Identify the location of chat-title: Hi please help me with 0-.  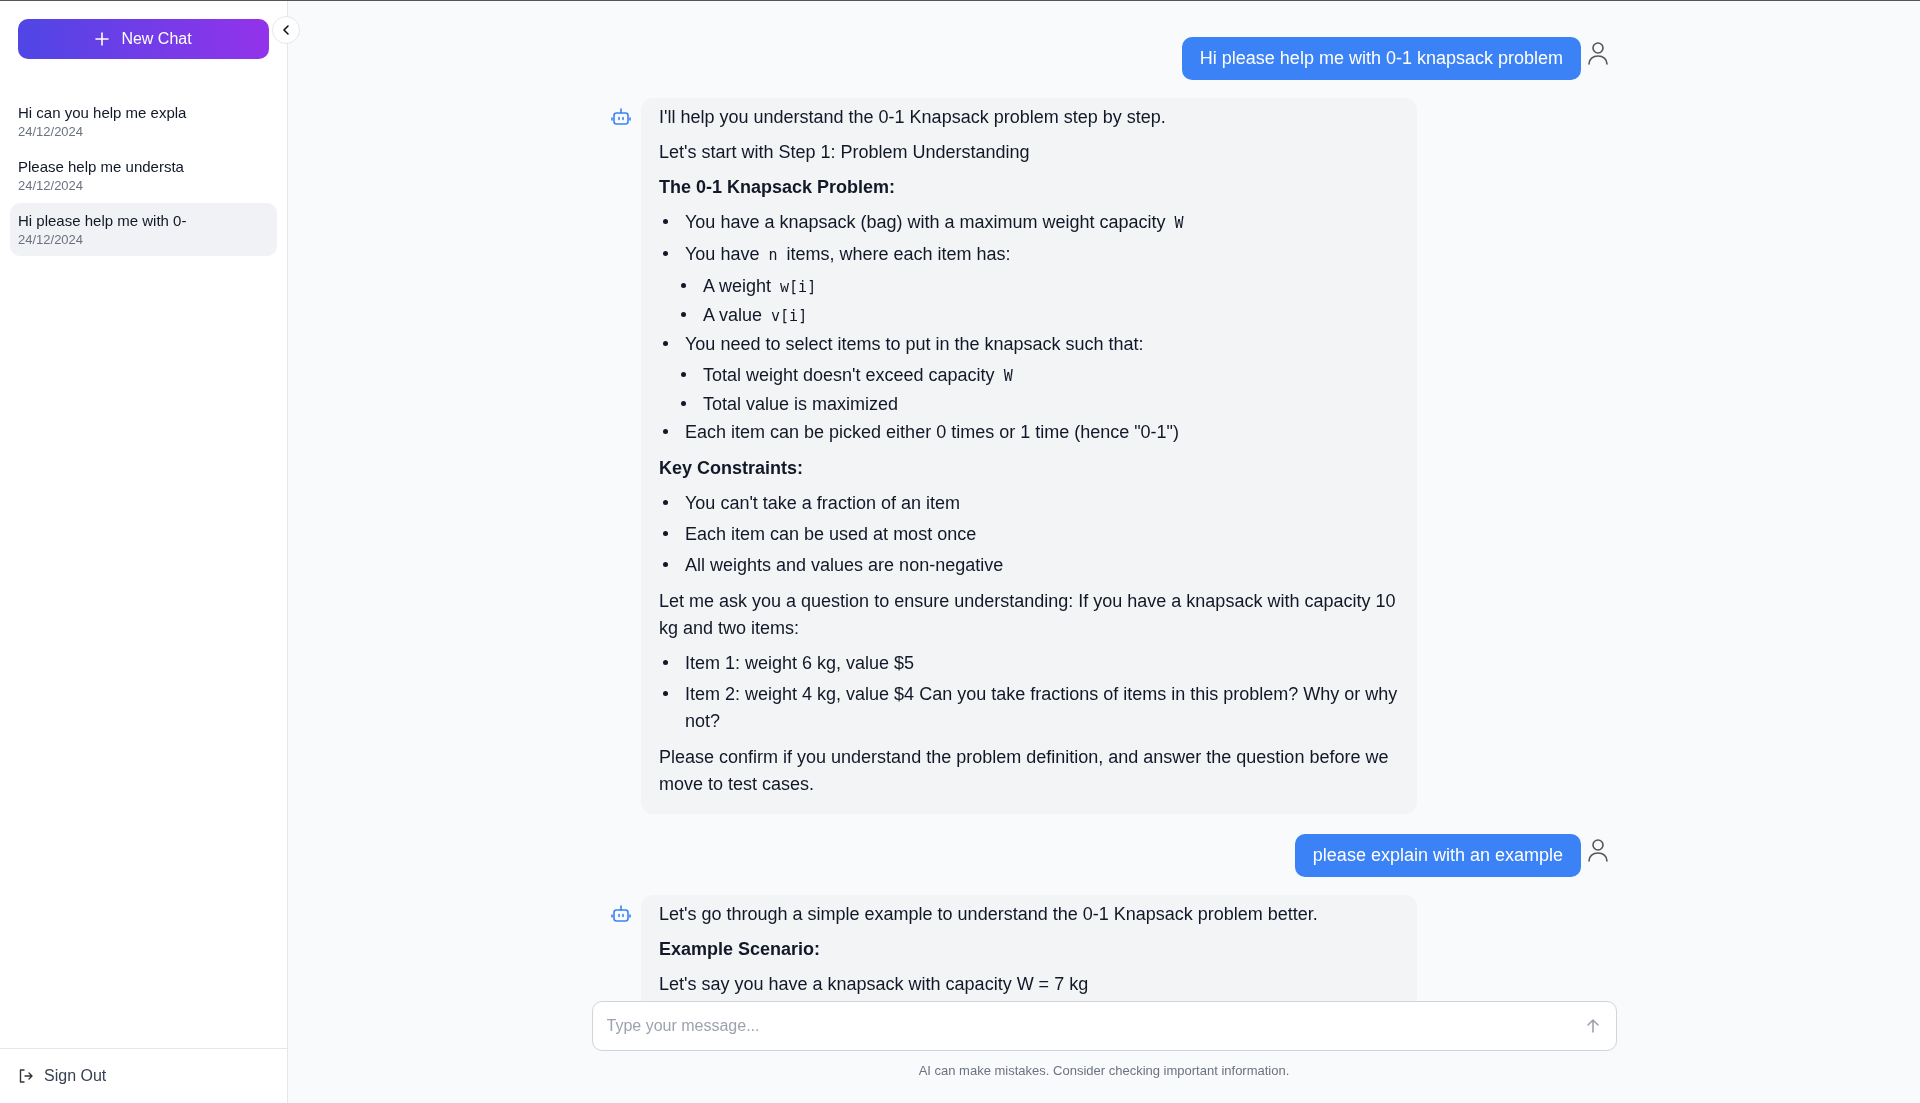
(103, 220).